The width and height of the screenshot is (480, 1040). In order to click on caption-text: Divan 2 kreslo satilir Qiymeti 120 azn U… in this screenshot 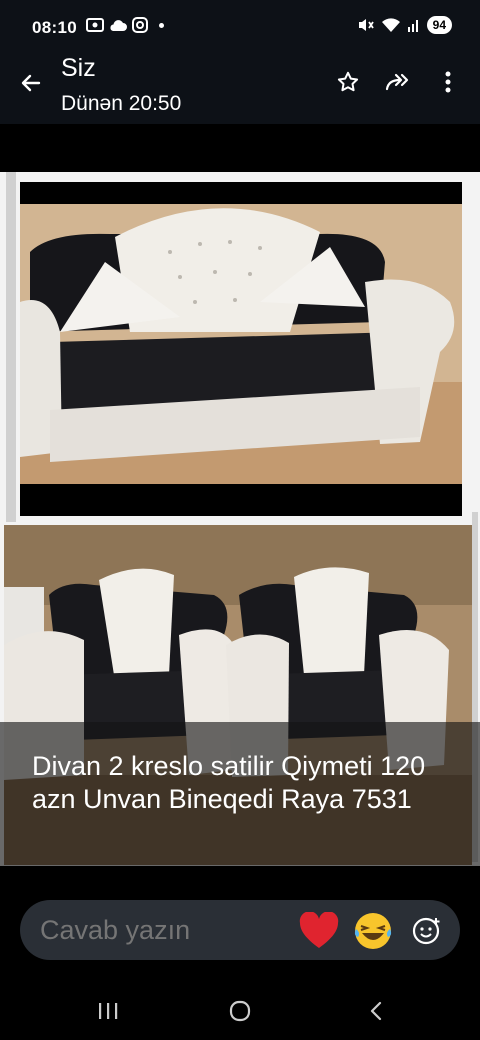, I will do `click(229, 782)`.